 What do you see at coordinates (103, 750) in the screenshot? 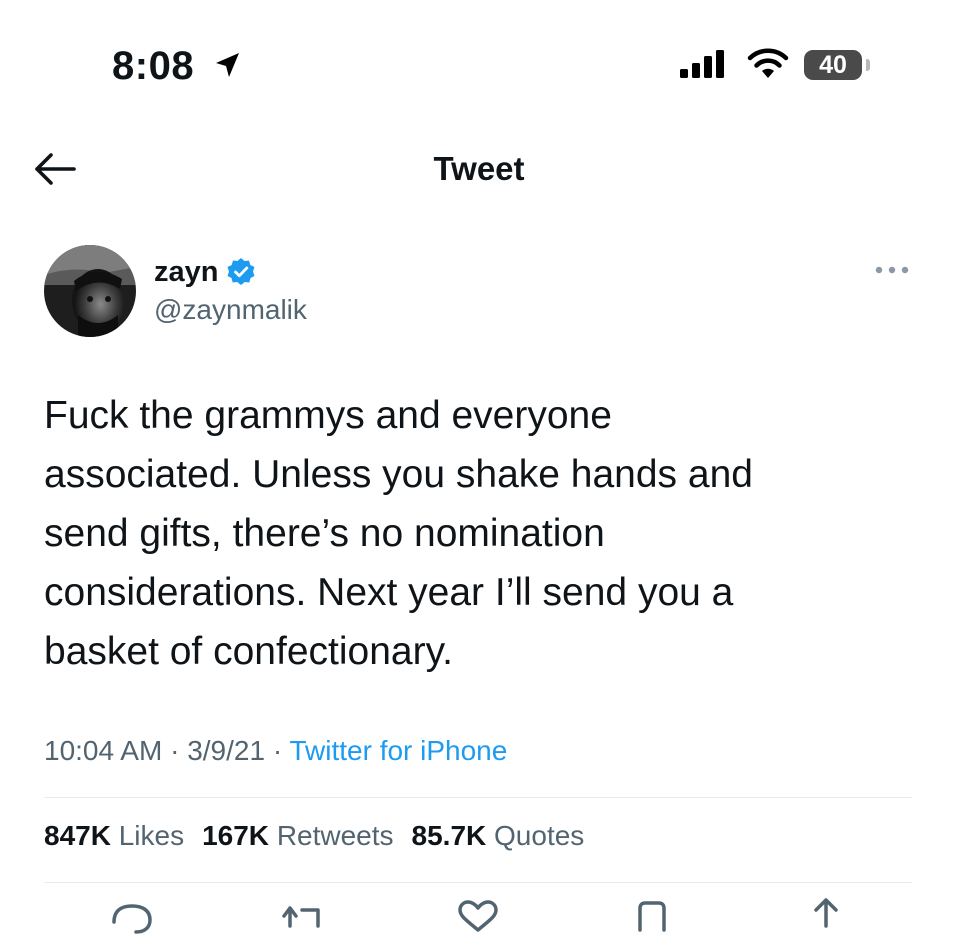
I see `tweet-time: 10:04 AM` at bounding box center [103, 750].